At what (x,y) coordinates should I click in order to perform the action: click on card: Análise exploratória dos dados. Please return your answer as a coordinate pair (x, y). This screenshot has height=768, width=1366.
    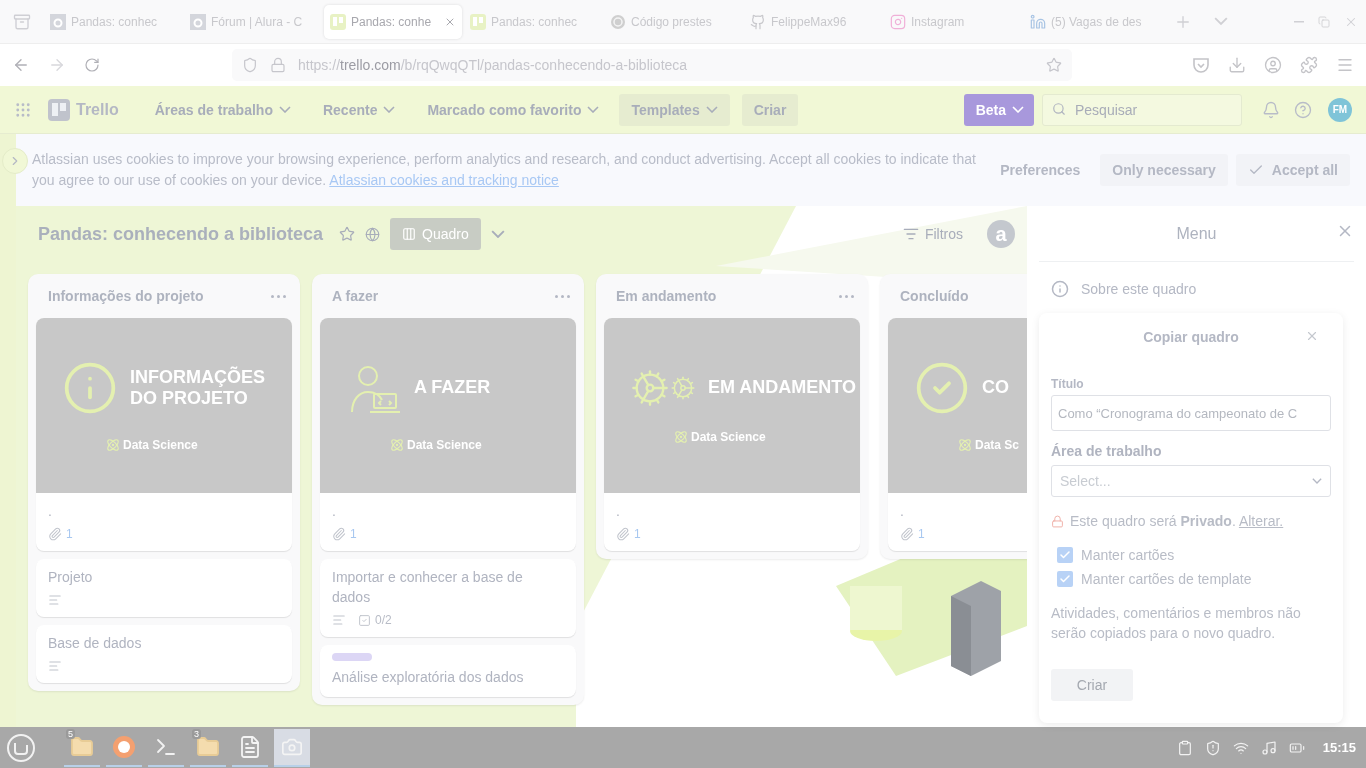
    Looking at the image, I should click on (448, 671).